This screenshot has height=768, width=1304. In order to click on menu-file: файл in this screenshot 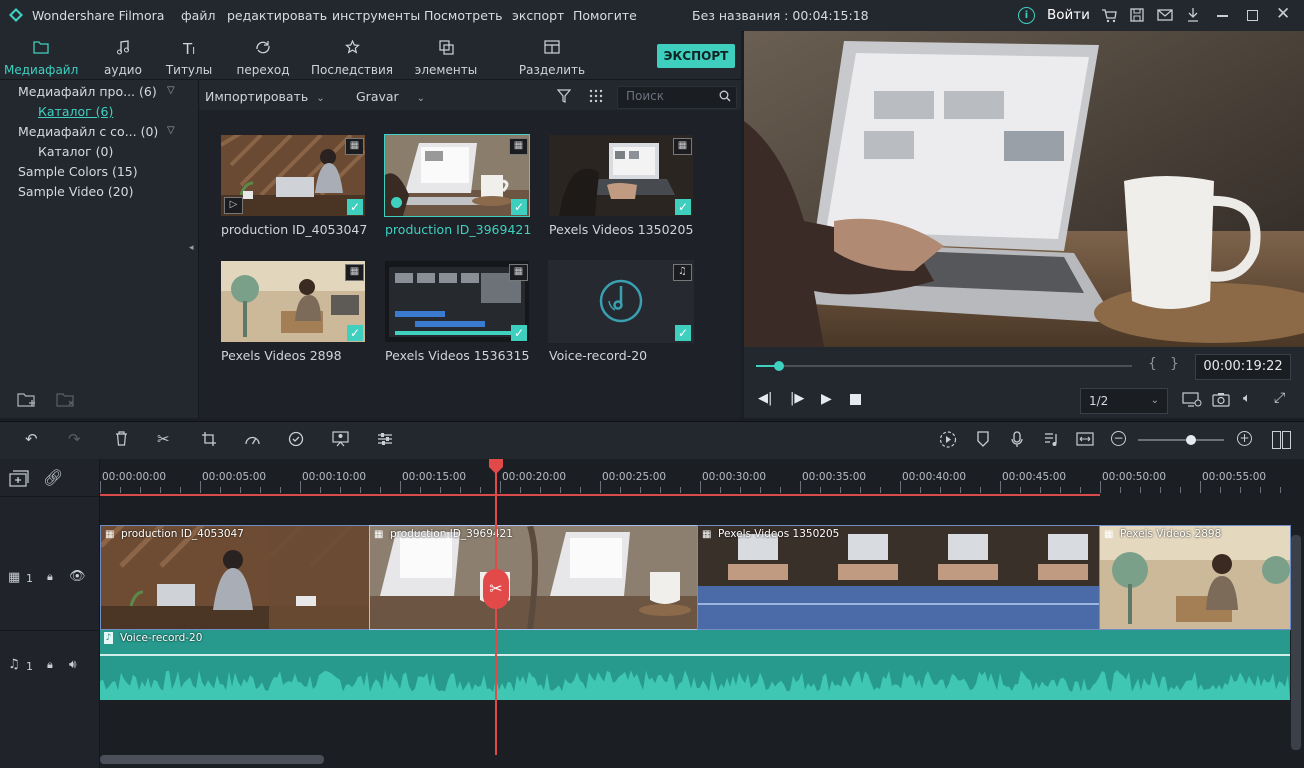, I will do `click(198, 15)`.